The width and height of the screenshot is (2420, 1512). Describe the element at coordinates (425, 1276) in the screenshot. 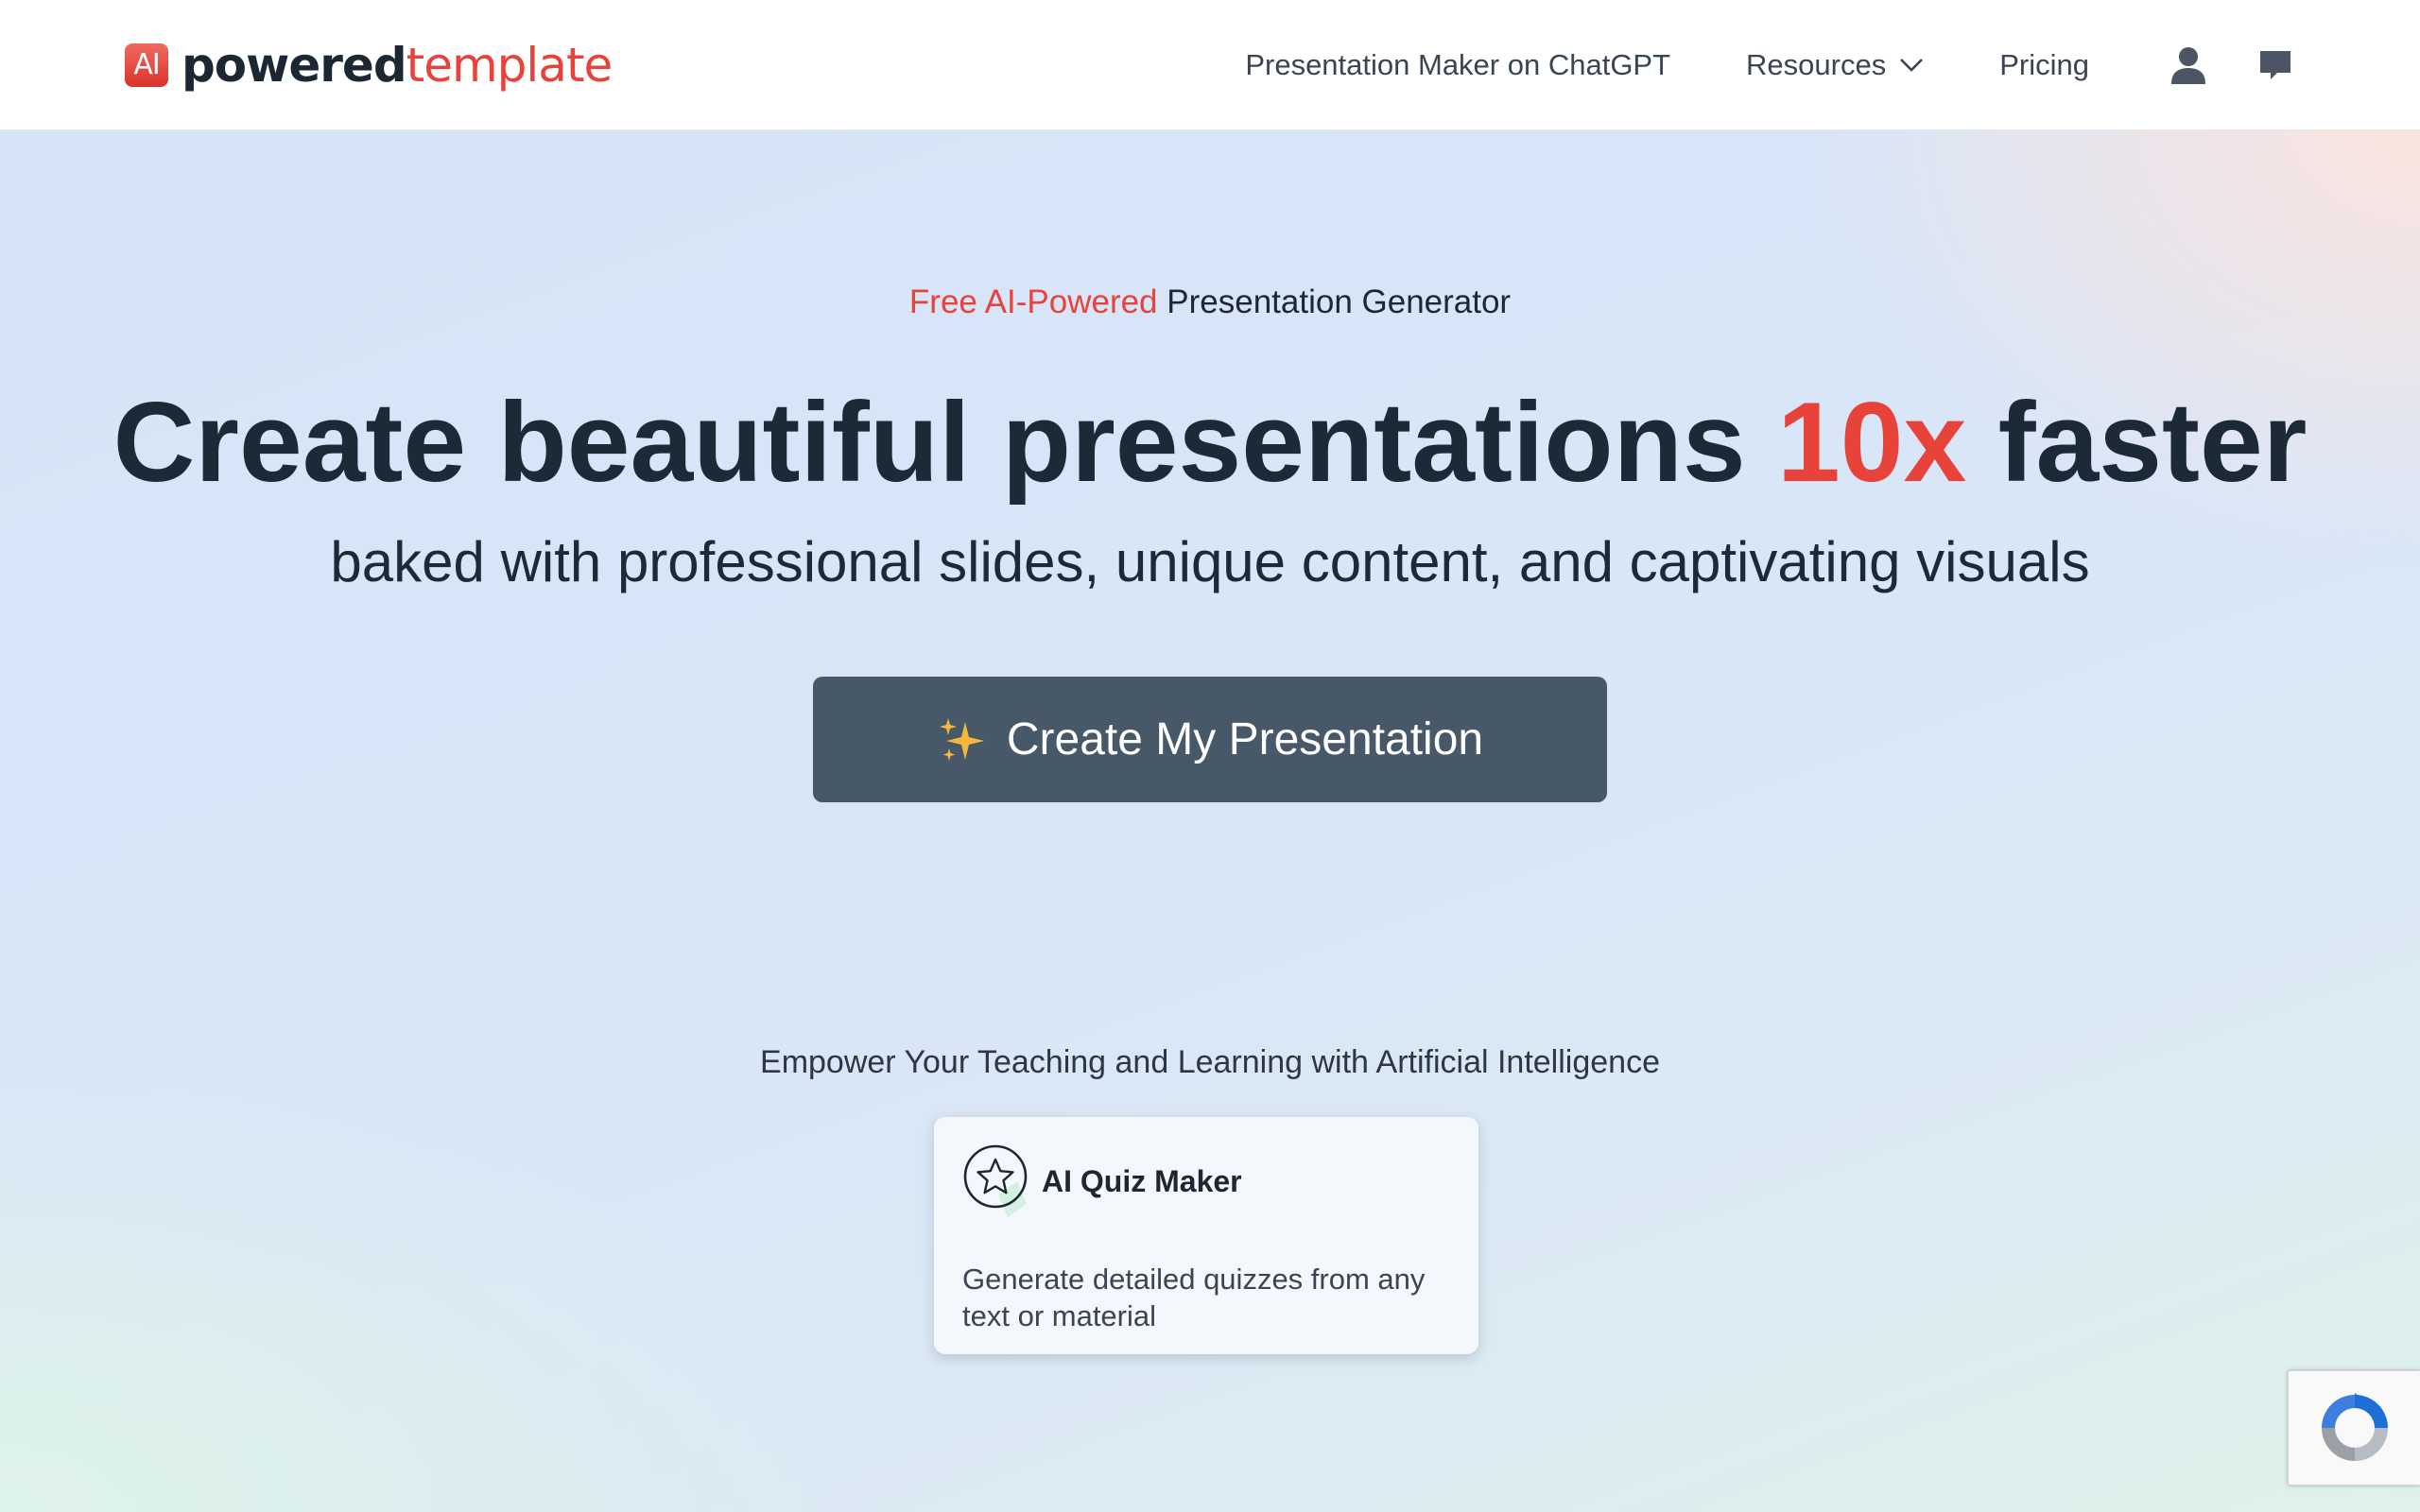

I see `background-glow-bottom-left` at that location.